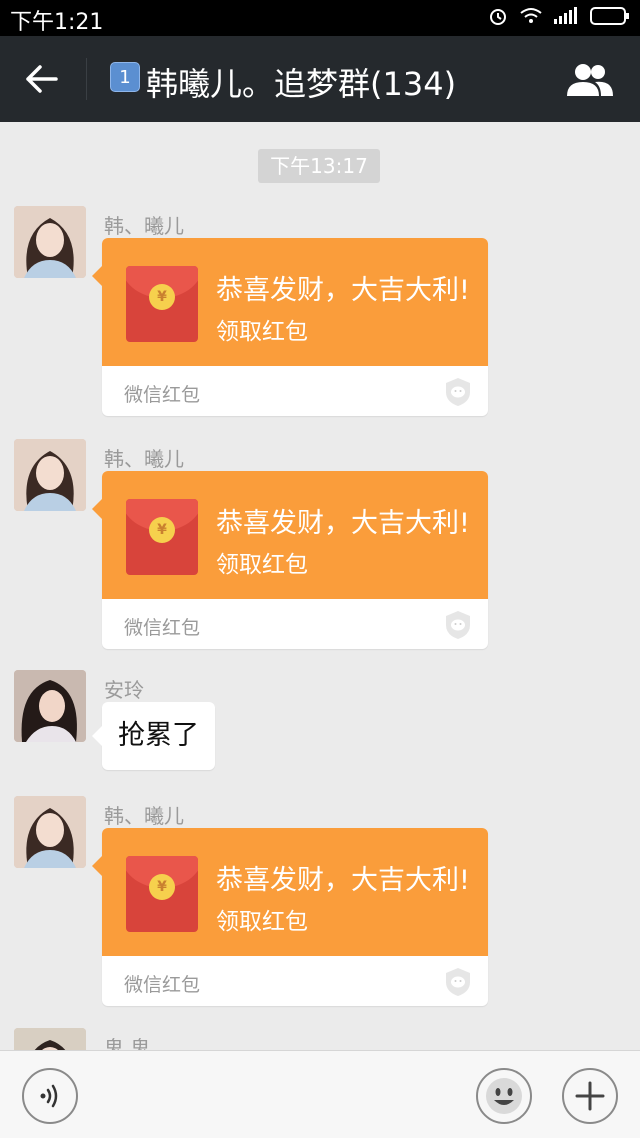  Describe the element at coordinates (565, 15) in the screenshot. I see `signal-icon` at that location.